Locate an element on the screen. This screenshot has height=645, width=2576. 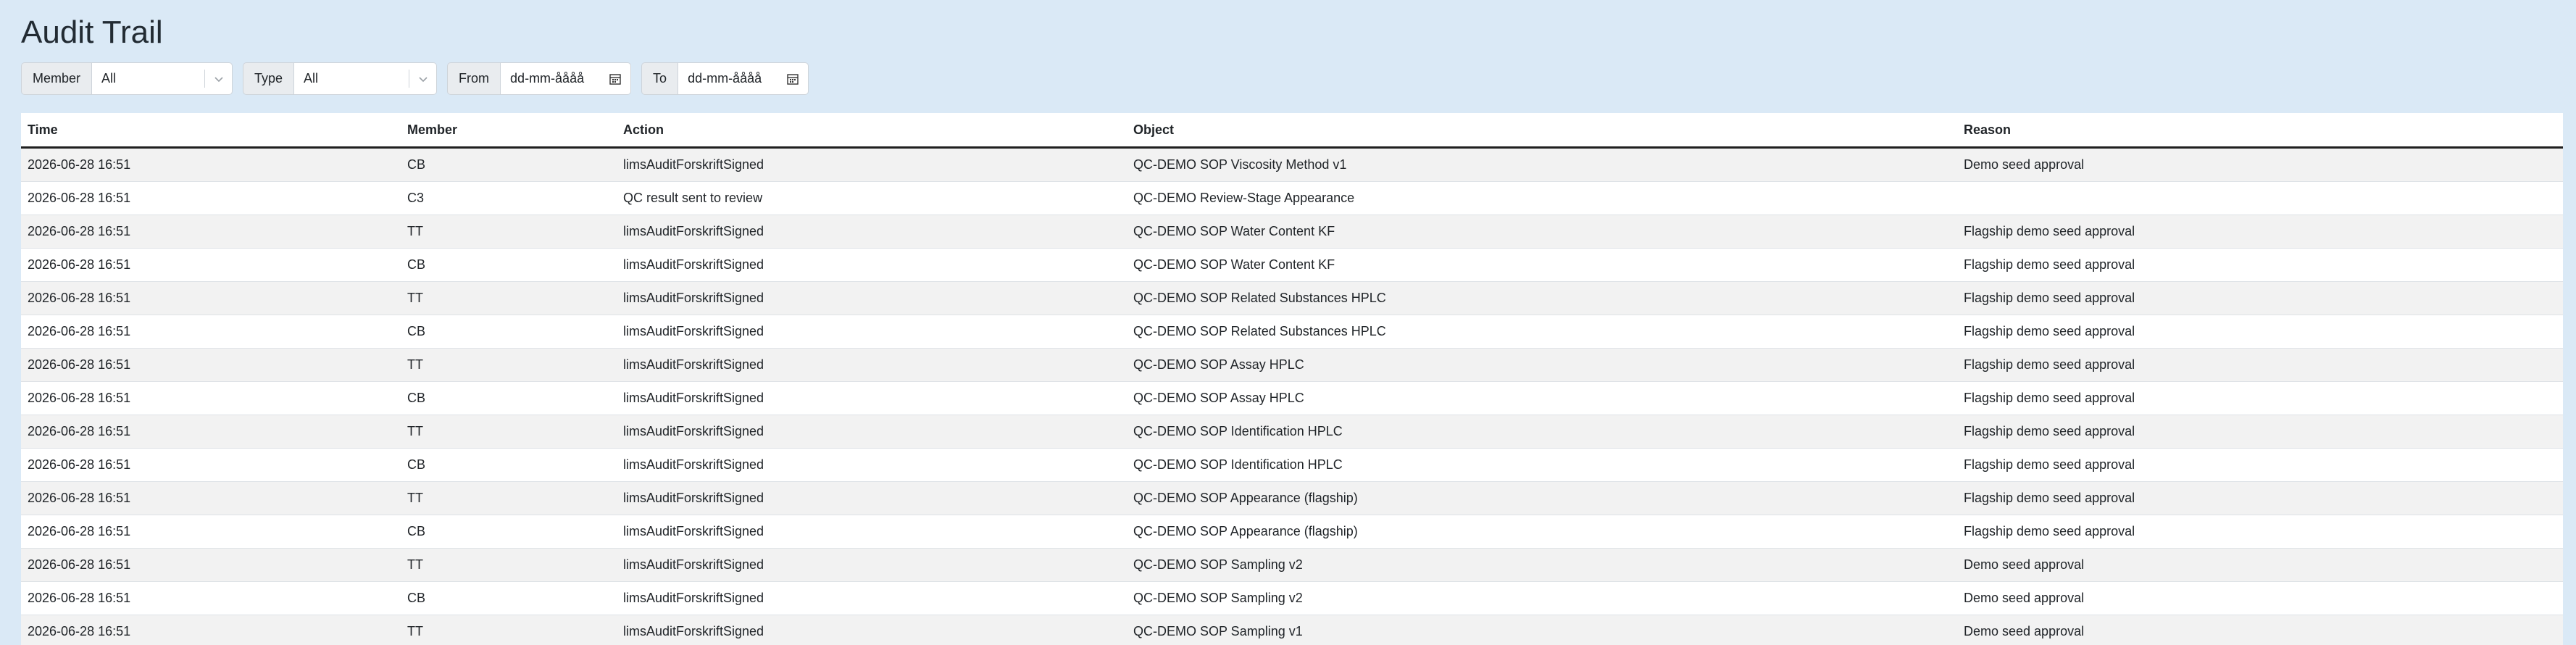
type-select-value: All is located at coordinates (311, 78).